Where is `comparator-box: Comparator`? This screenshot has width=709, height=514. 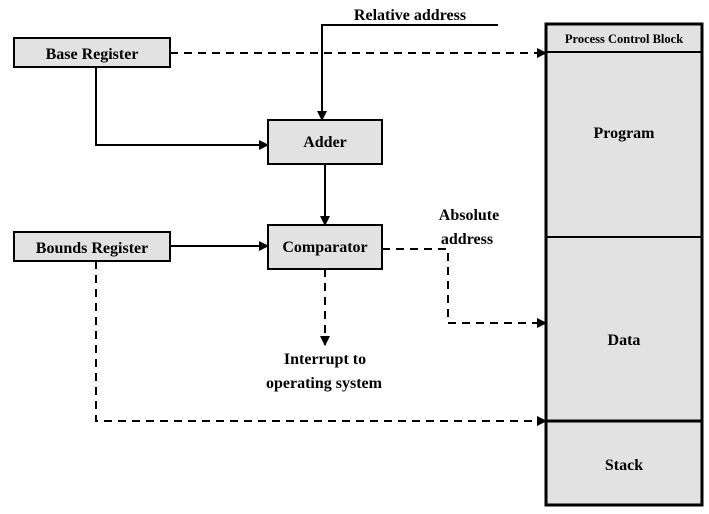
comparator-box: Comparator is located at coordinates (325, 247).